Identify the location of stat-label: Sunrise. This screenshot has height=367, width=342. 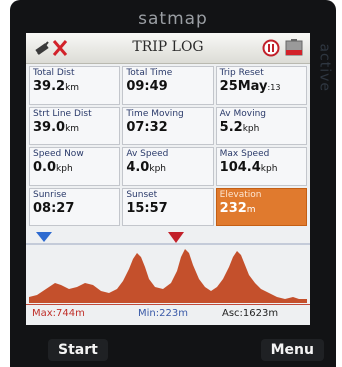
(50, 194).